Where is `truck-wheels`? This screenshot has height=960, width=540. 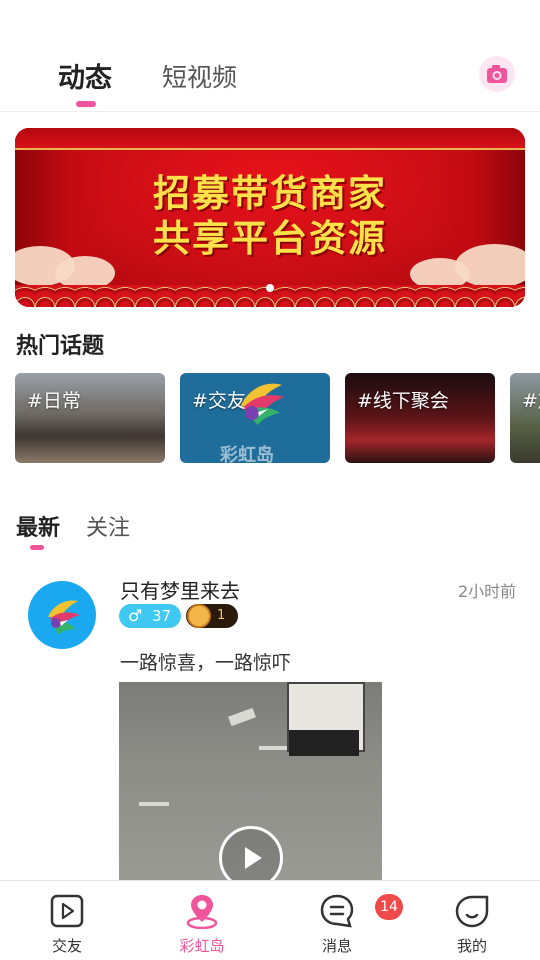 truck-wheels is located at coordinates (324, 743).